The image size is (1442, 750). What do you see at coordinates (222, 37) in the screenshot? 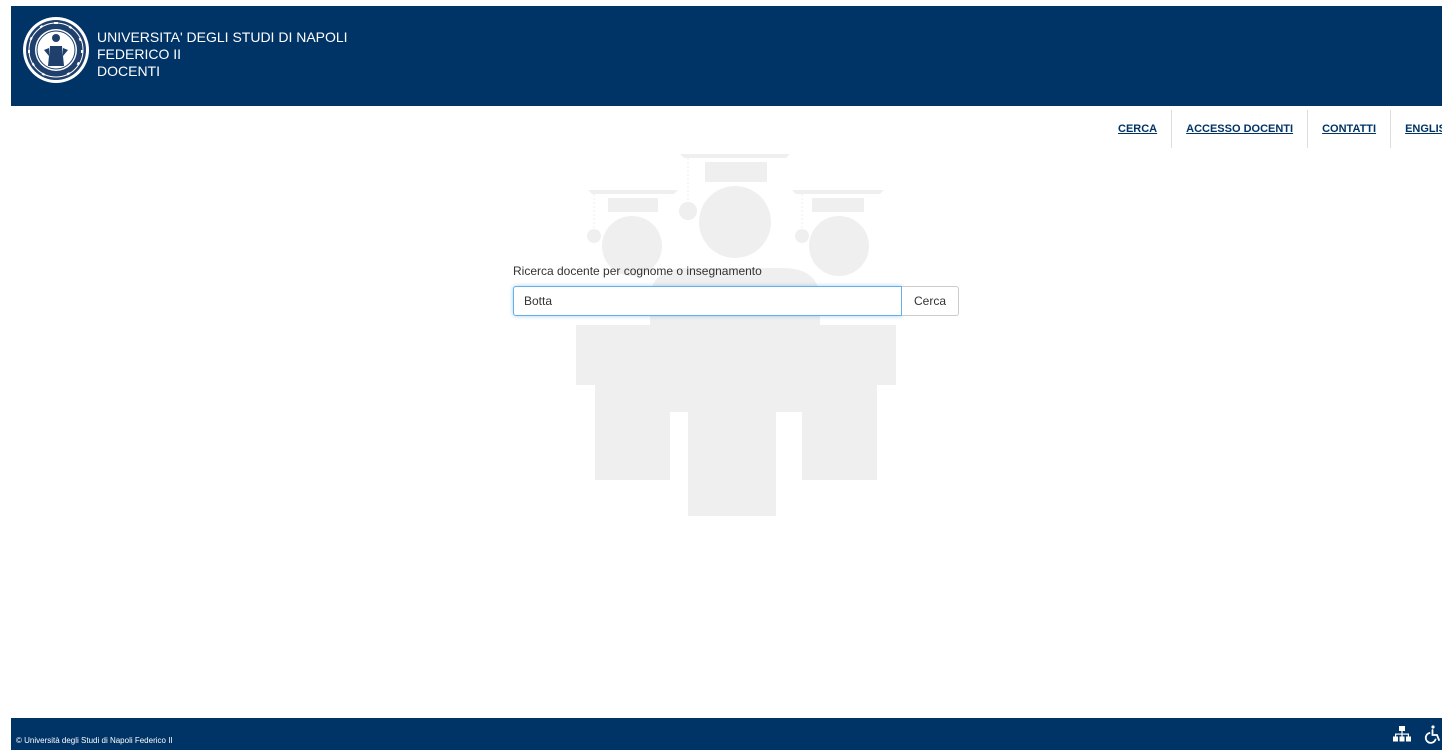
I see `header-title-line-1: UNIVERSITA' DEGLI STUDI DI NAPOLI` at bounding box center [222, 37].